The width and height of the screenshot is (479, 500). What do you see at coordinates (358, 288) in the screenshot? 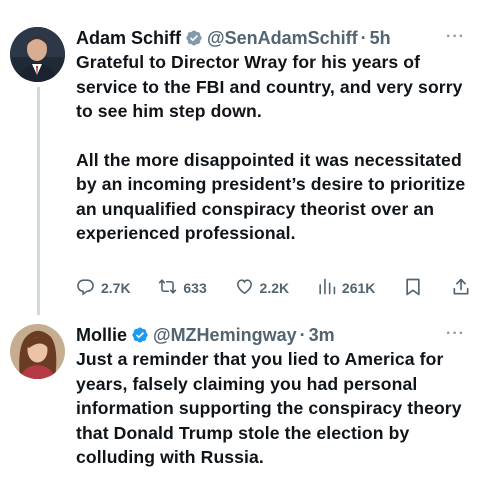
I see `views-count: 261K` at bounding box center [358, 288].